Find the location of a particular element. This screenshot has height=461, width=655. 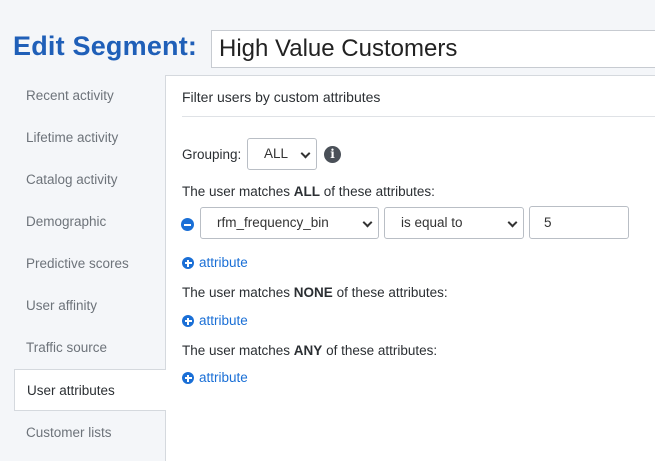

segment-name-input is located at coordinates (433, 49).